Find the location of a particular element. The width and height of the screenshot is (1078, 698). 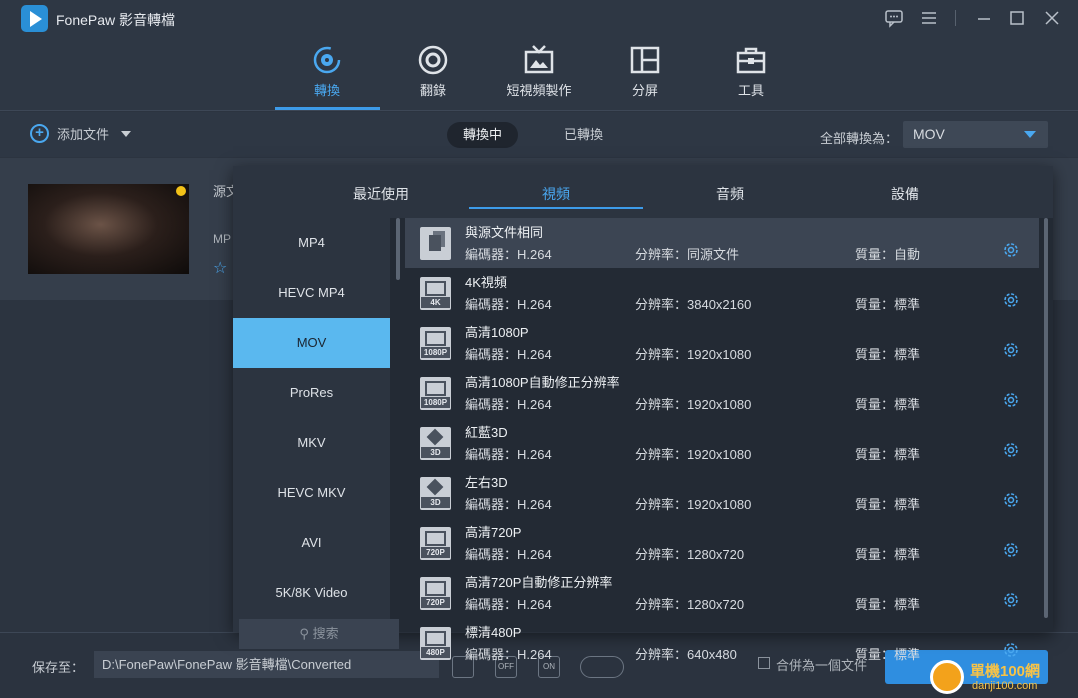

preset-item: 與源文件相同 編碼器：H.264 分辨率：同源文件 質量：自動 is located at coordinates (722, 243).